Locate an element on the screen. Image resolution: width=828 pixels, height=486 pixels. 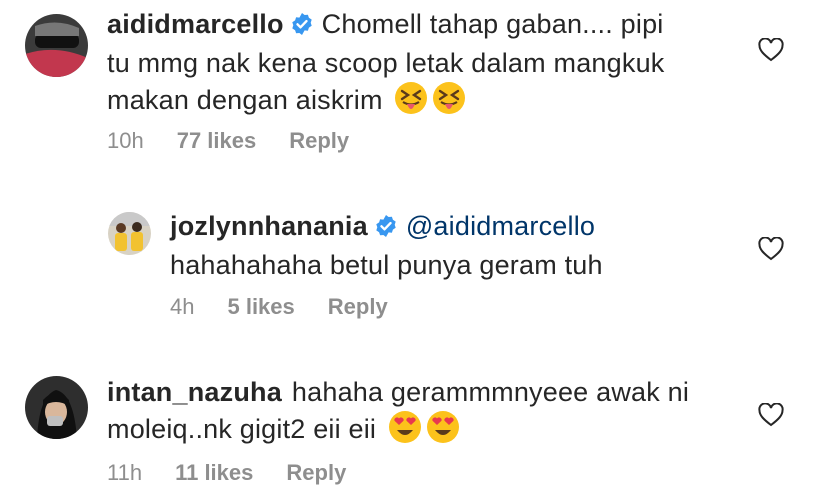
username: intan_nazuha is located at coordinates (194, 392).